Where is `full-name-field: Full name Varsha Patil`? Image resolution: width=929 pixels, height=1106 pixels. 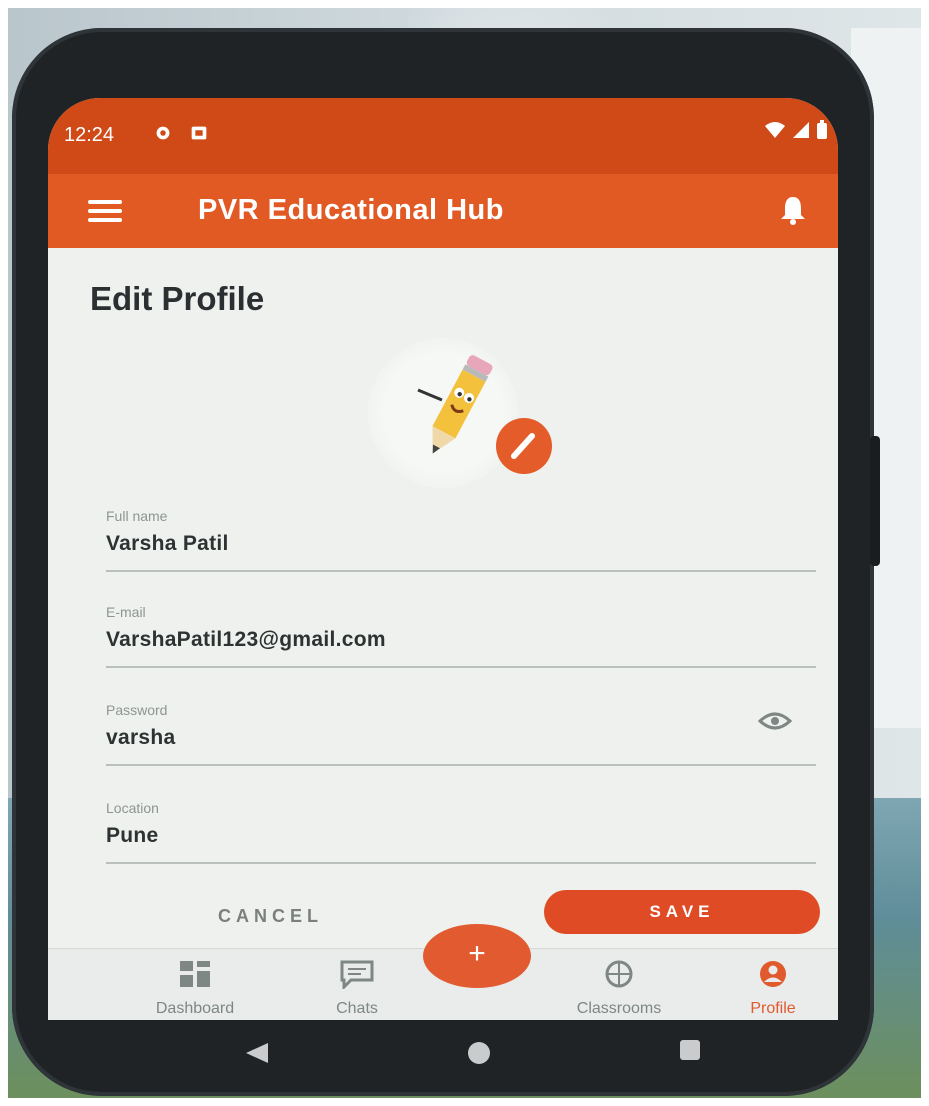
full-name-field: Full name Varsha Patil is located at coordinates (461, 540).